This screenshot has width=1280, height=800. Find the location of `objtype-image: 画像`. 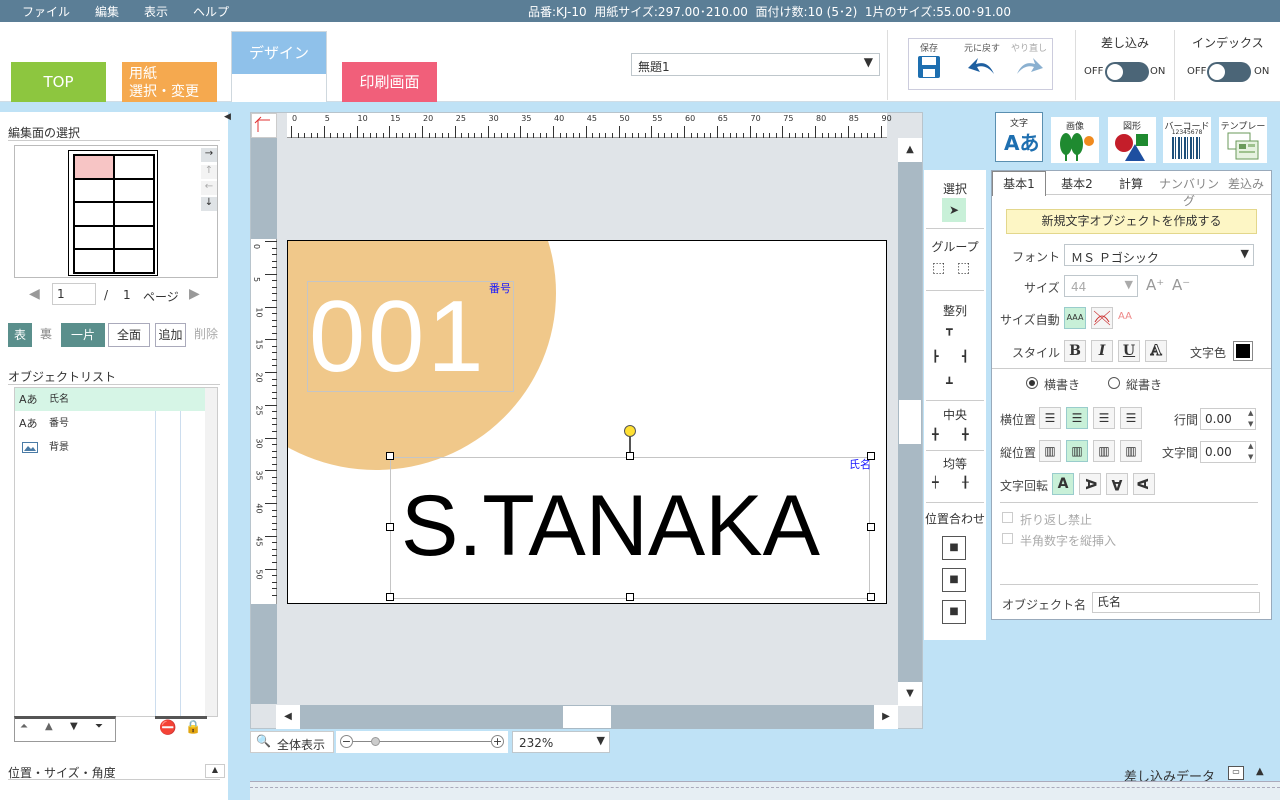

objtype-image: 画像 is located at coordinates (1075, 140).